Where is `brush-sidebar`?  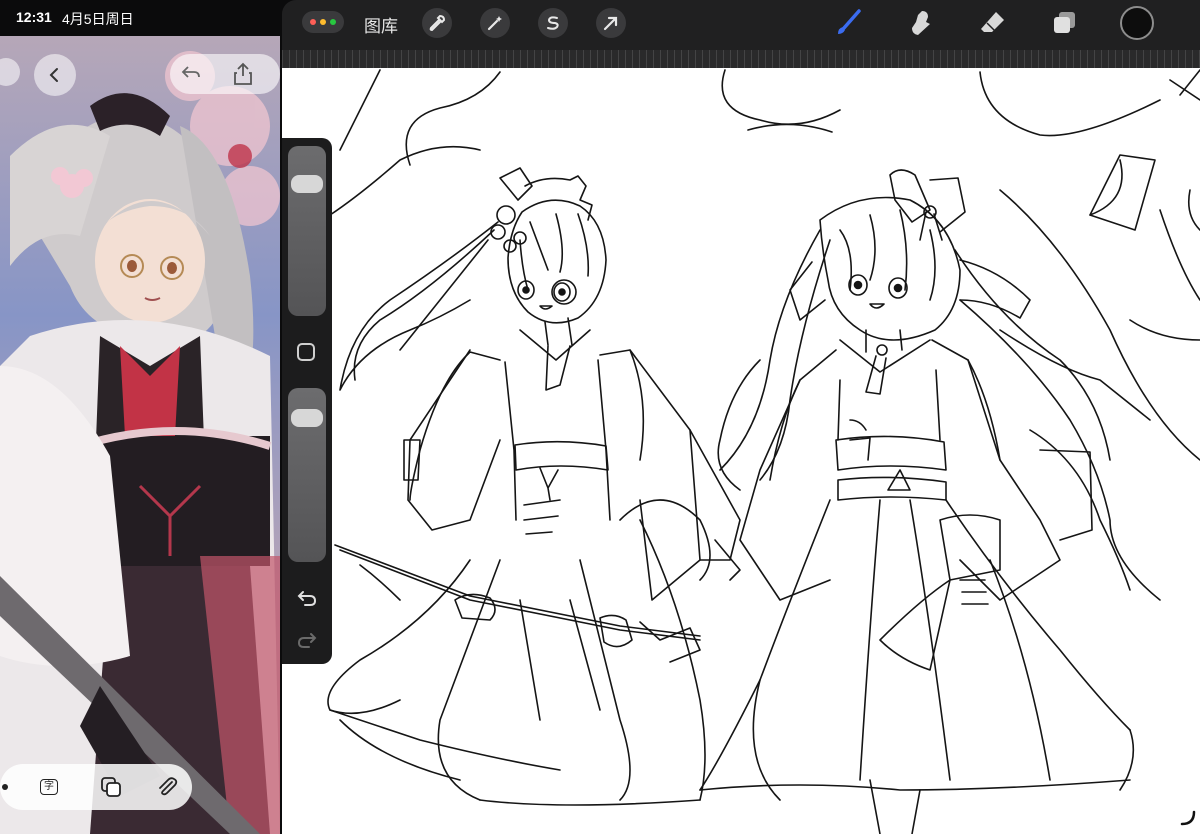
brush-sidebar is located at coordinates (307, 401).